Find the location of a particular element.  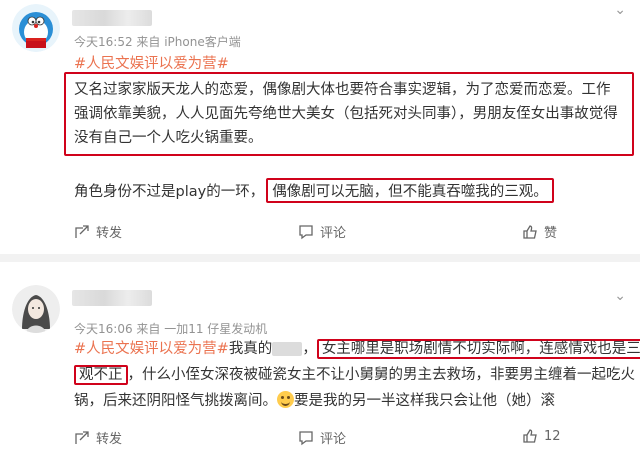

smile-emoji-icon is located at coordinates (285, 399).